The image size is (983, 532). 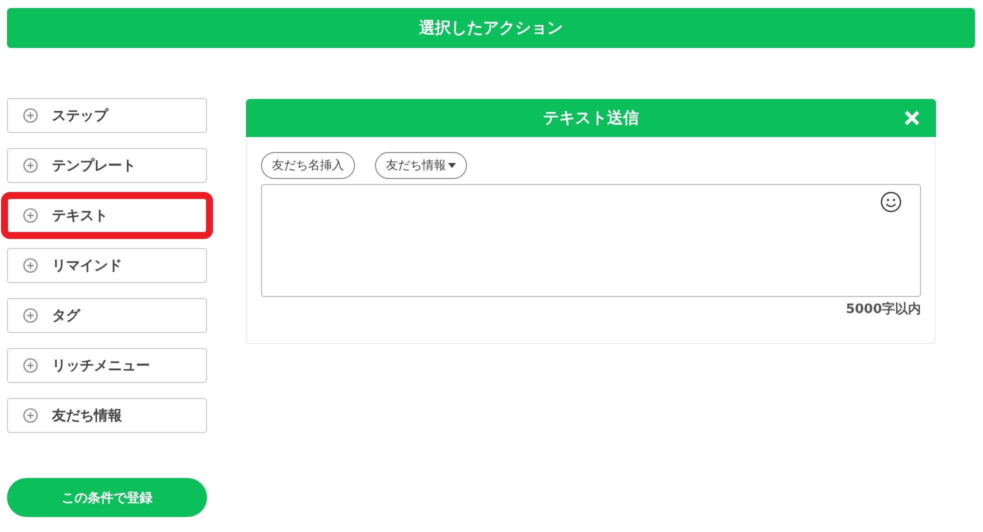 I want to click on message-field, so click(x=591, y=240).